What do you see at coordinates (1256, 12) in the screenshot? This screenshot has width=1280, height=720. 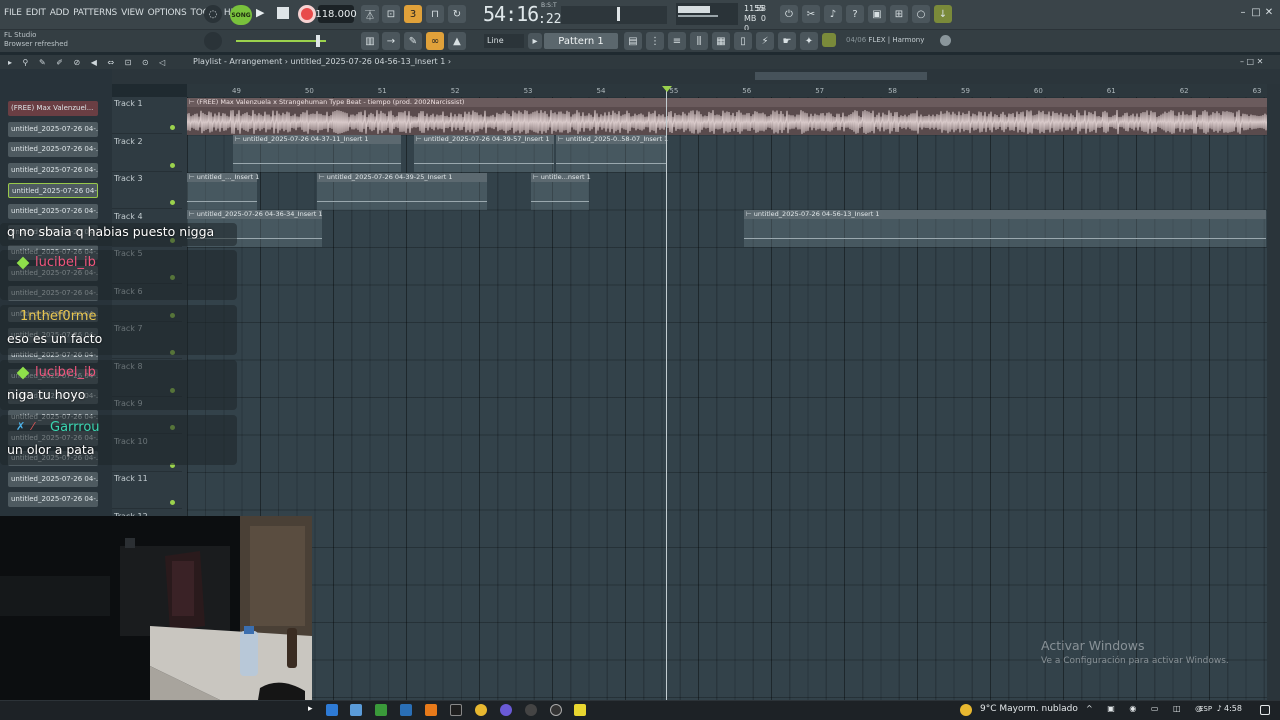 I see `maximize-icon: □` at bounding box center [1256, 12].